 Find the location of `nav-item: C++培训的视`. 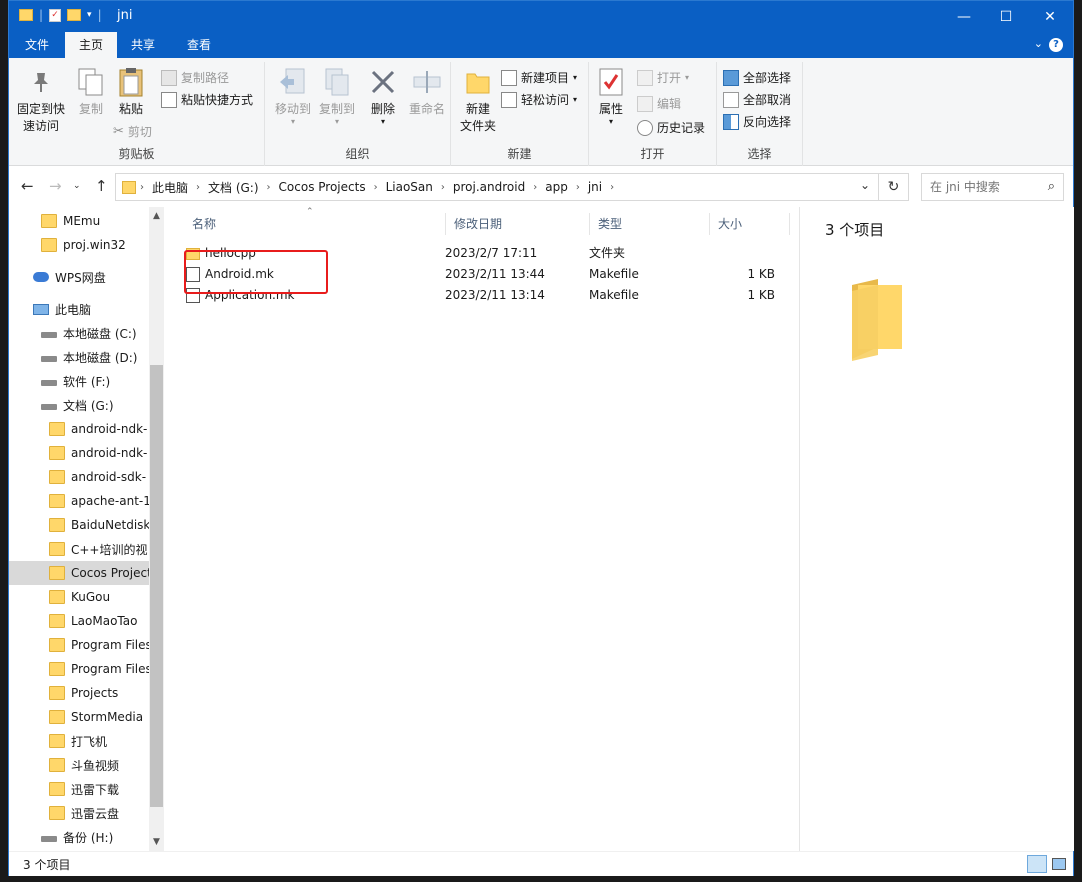

nav-item: C++培训的视 is located at coordinates (79, 549).